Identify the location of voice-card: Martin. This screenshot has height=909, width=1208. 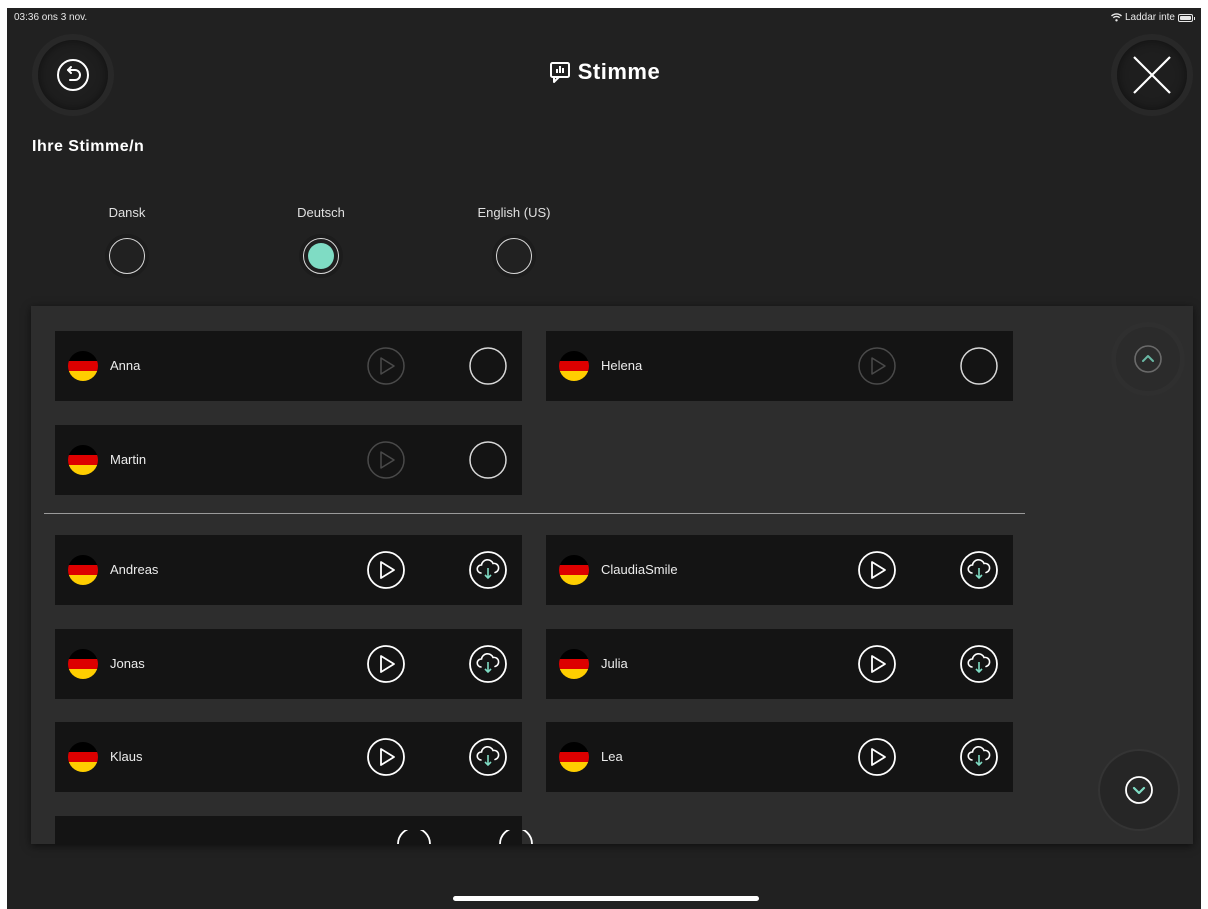
(288, 460).